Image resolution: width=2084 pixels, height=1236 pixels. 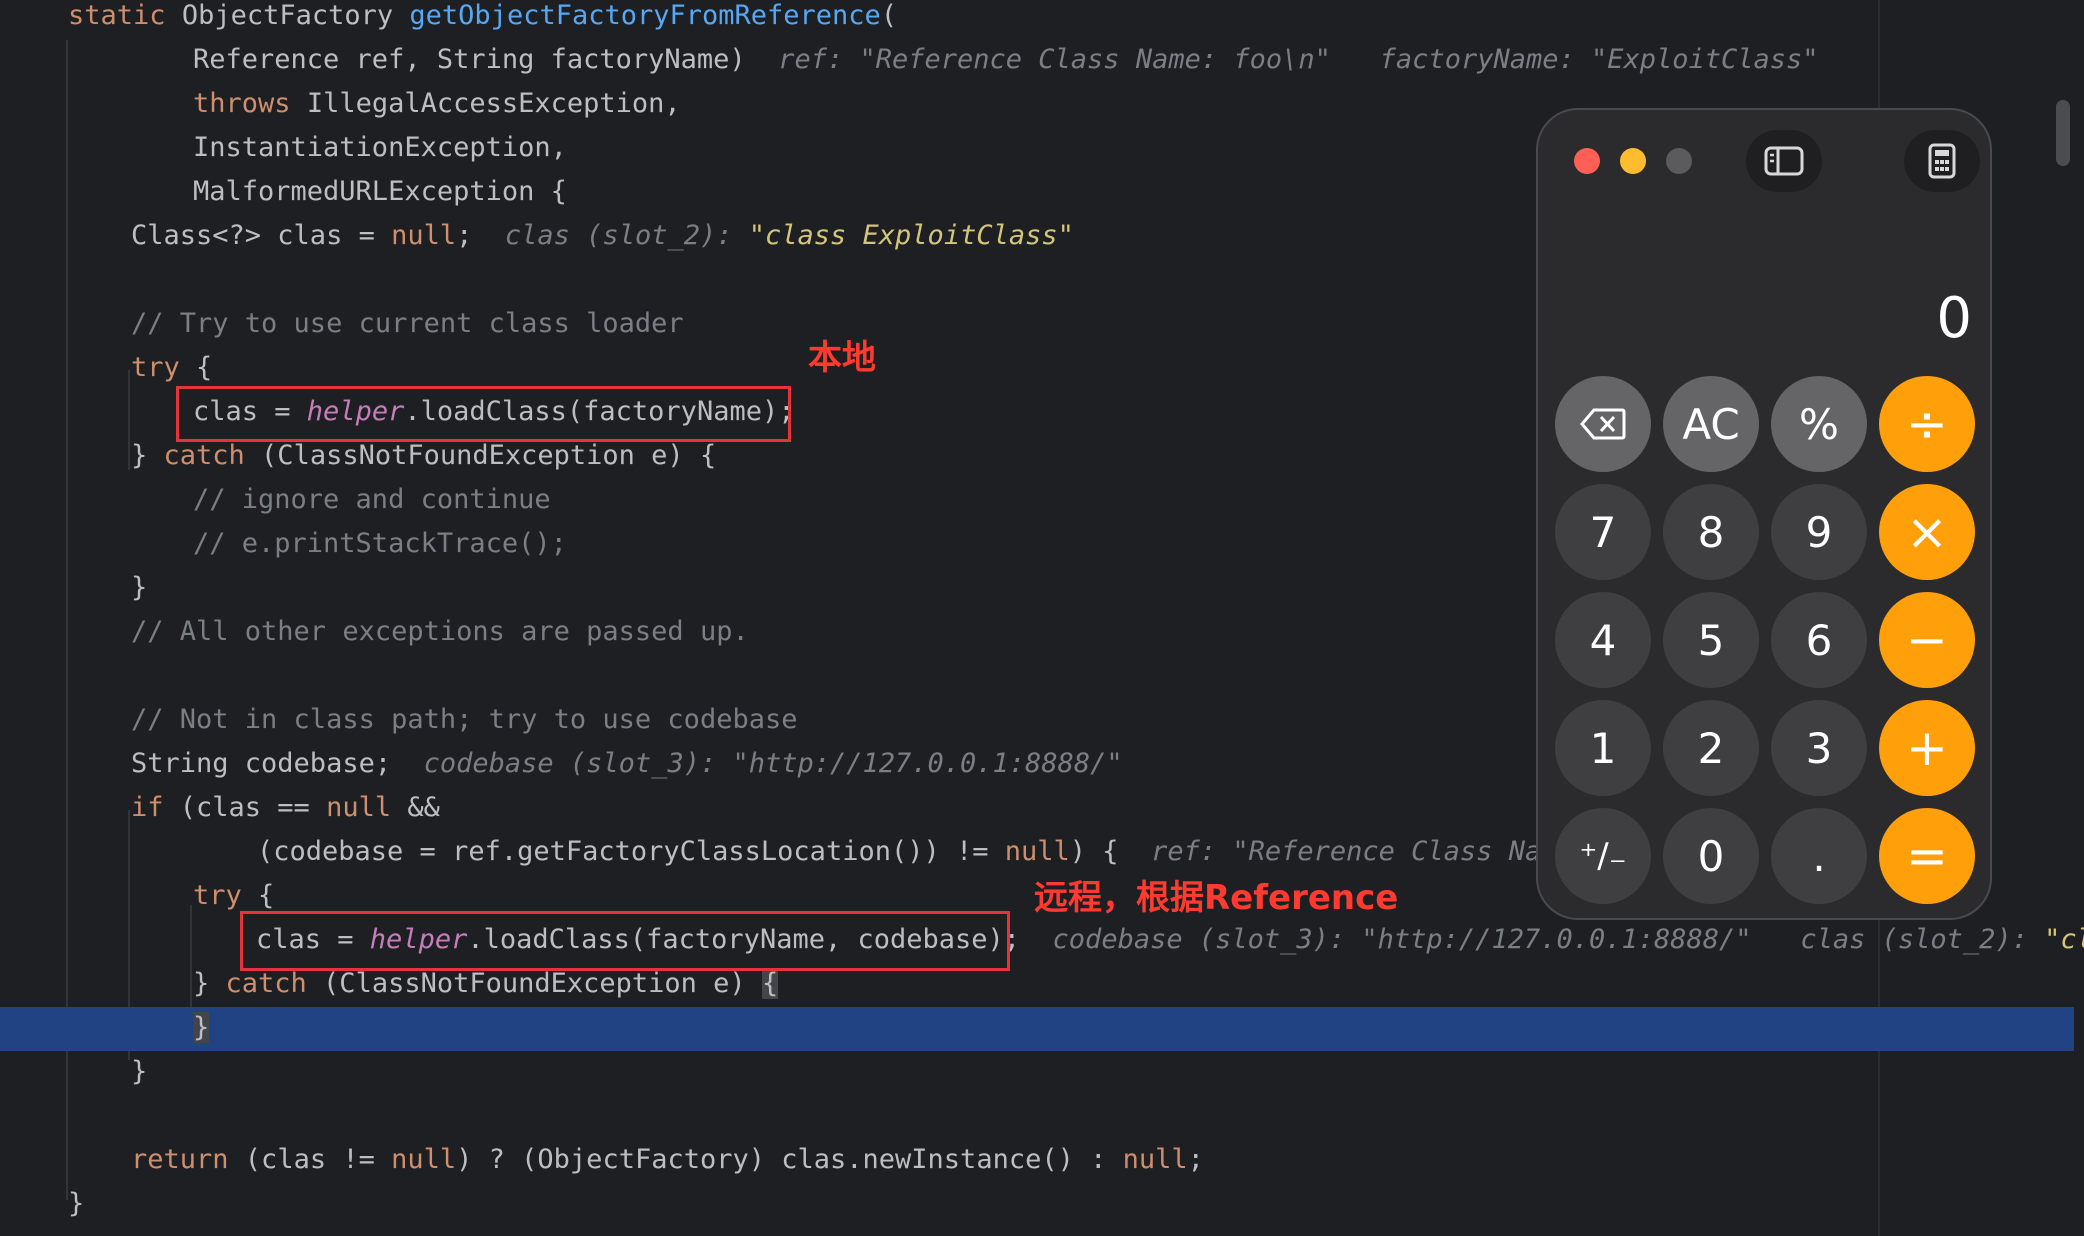 What do you see at coordinates (380, 148) in the screenshot?
I see `code-line-4: InstantiationException,` at bounding box center [380, 148].